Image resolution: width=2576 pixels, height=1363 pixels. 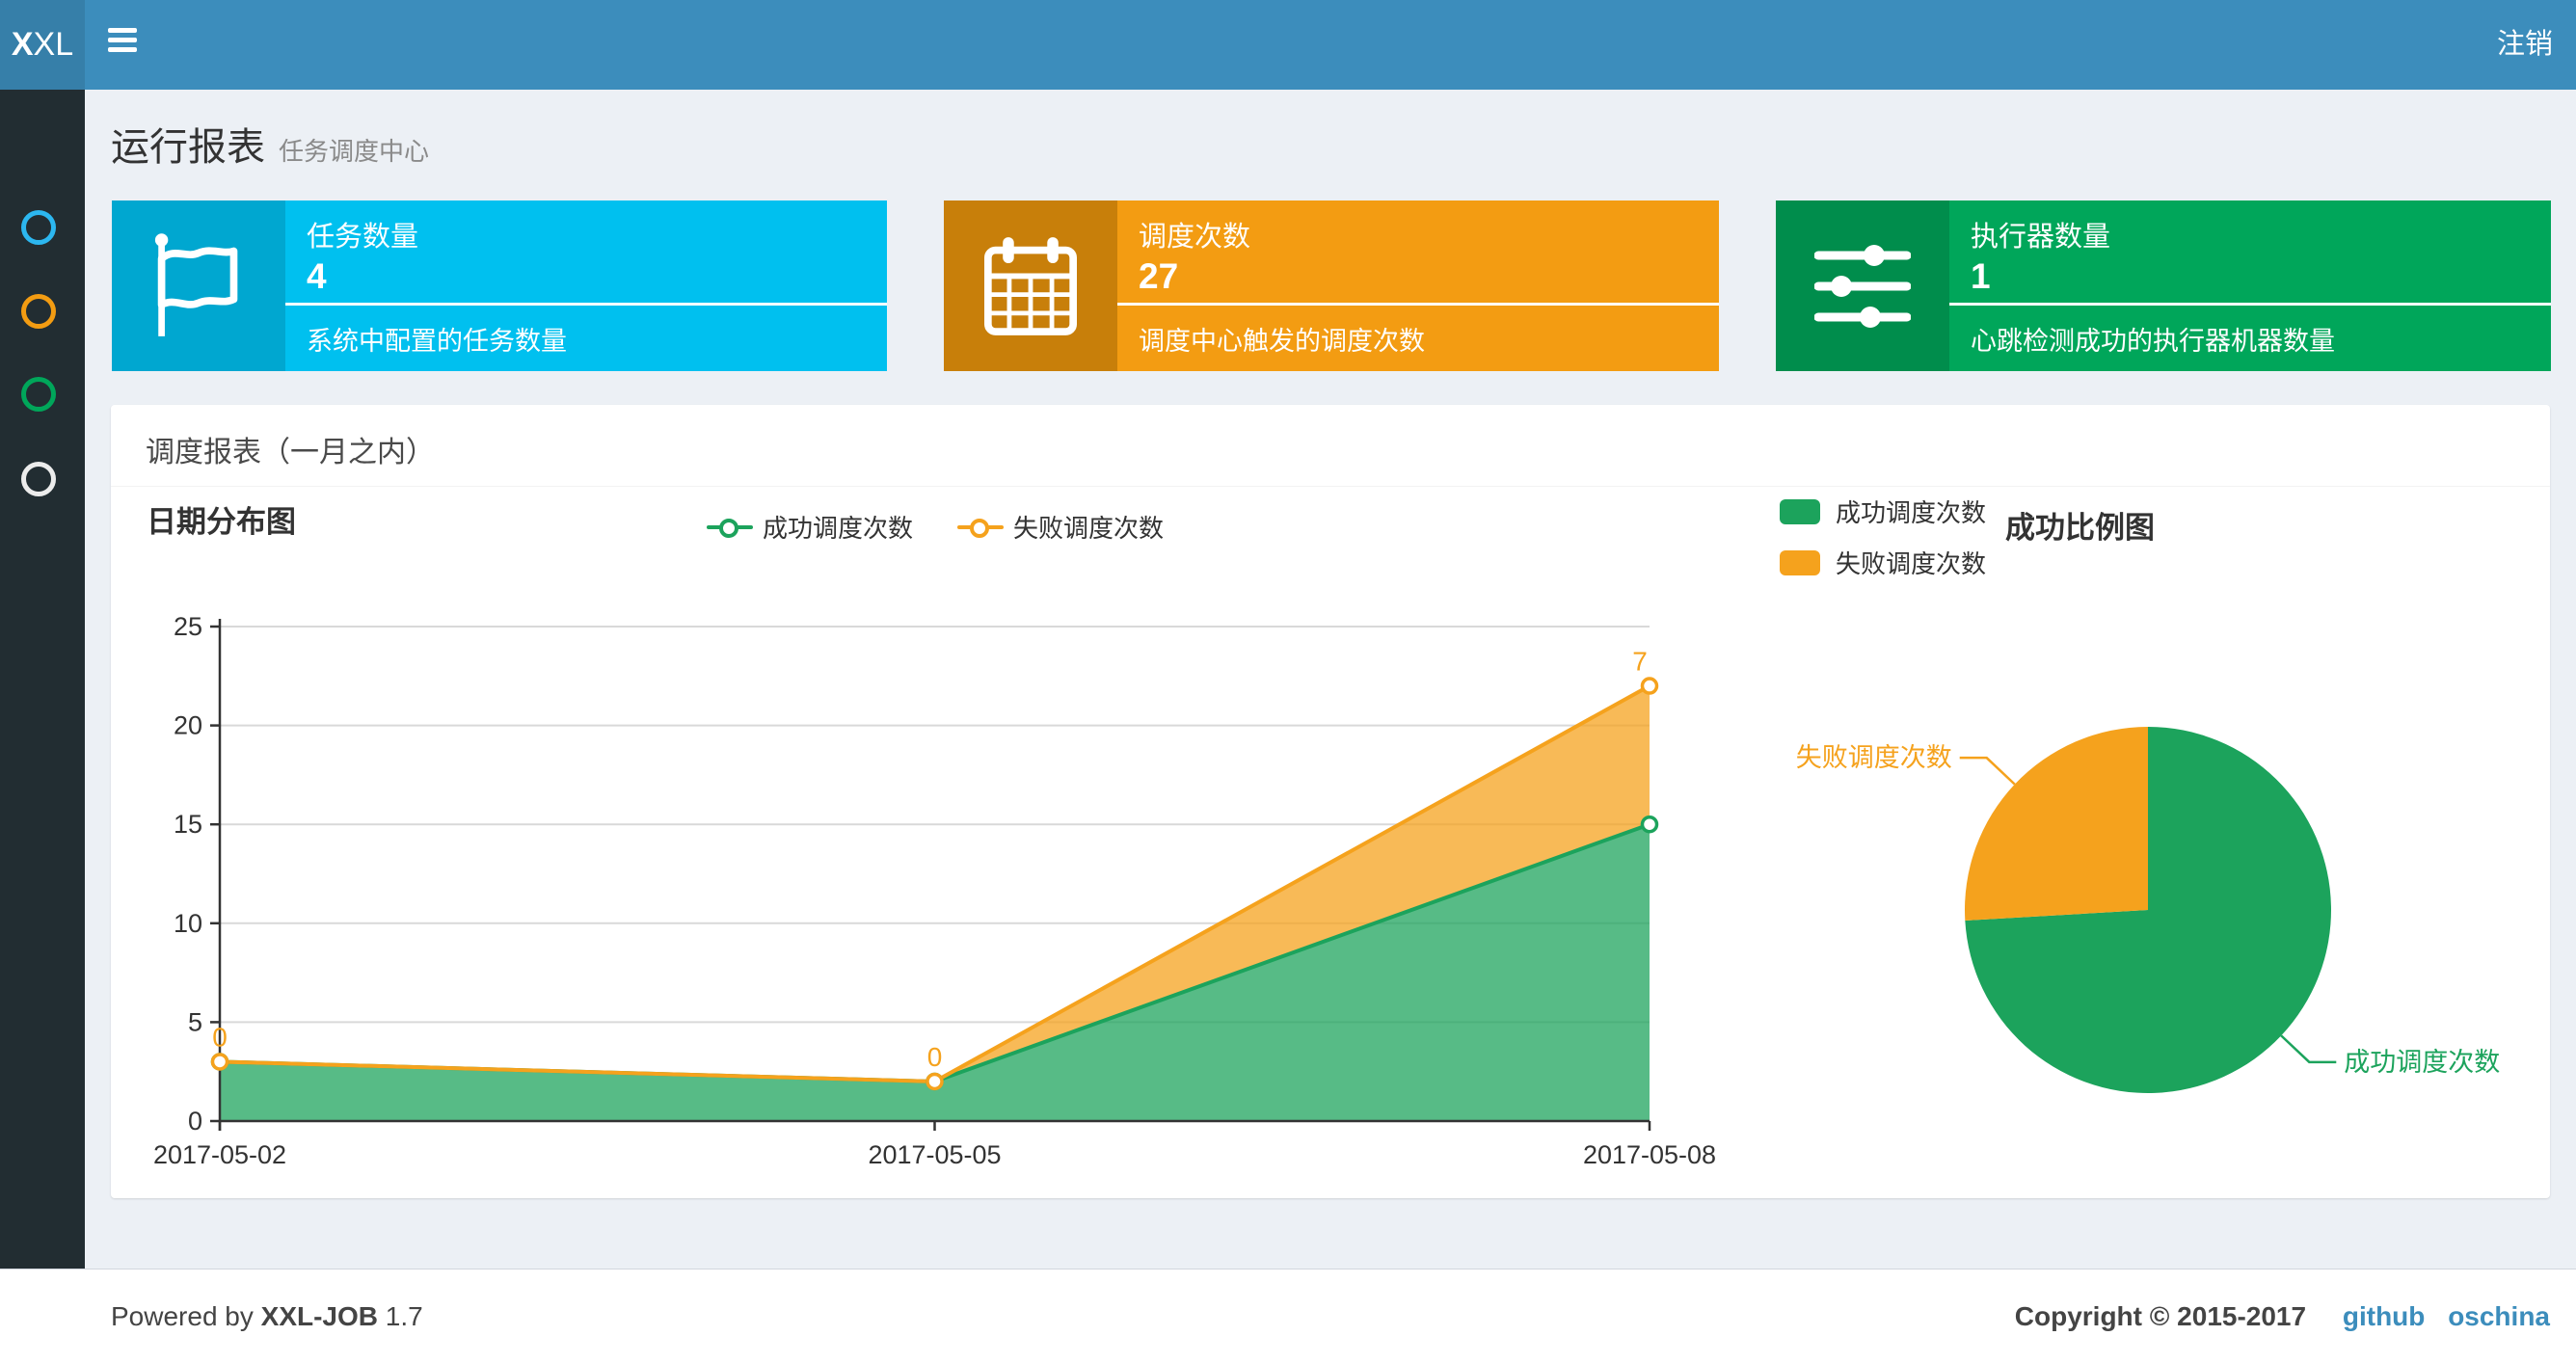 What do you see at coordinates (2525, 45) in the screenshot?
I see `logout-link: 注销` at bounding box center [2525, 45].